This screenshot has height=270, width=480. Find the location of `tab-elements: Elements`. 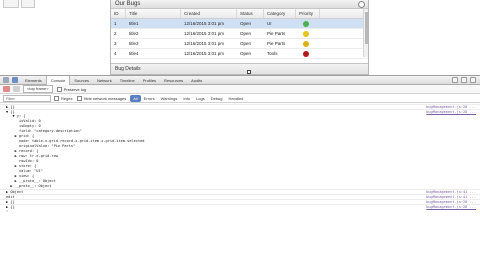

tab-elements: Elements is located at coordinates (33, 80).